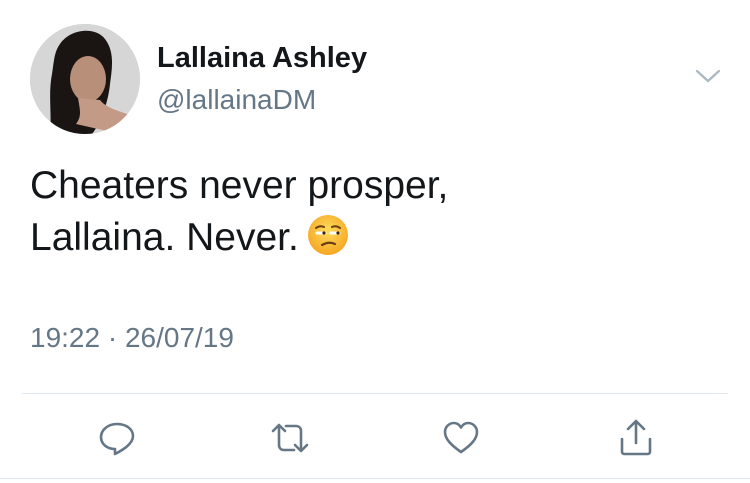 This screenshot has height=483, width=750. I want to click on reply-button, so click(117, 438).